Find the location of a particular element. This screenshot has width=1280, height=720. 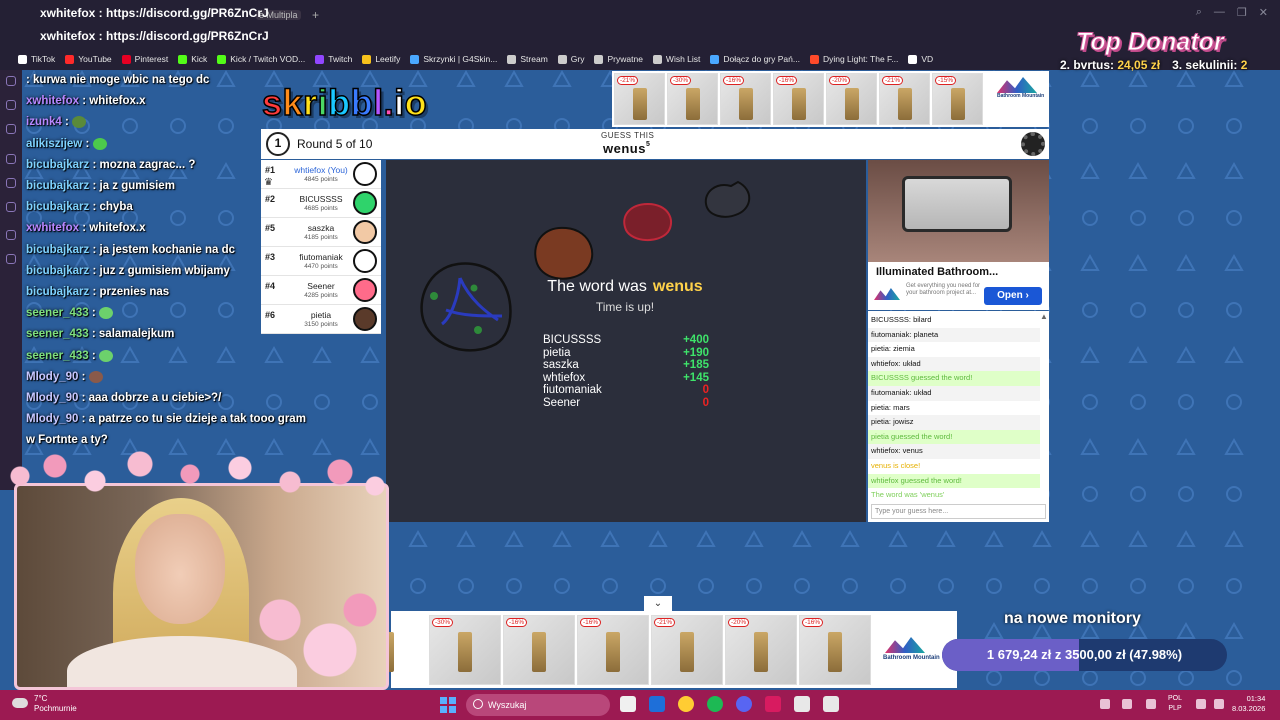

weather-status: Pochmurnie is located at coordinates (55, 708).